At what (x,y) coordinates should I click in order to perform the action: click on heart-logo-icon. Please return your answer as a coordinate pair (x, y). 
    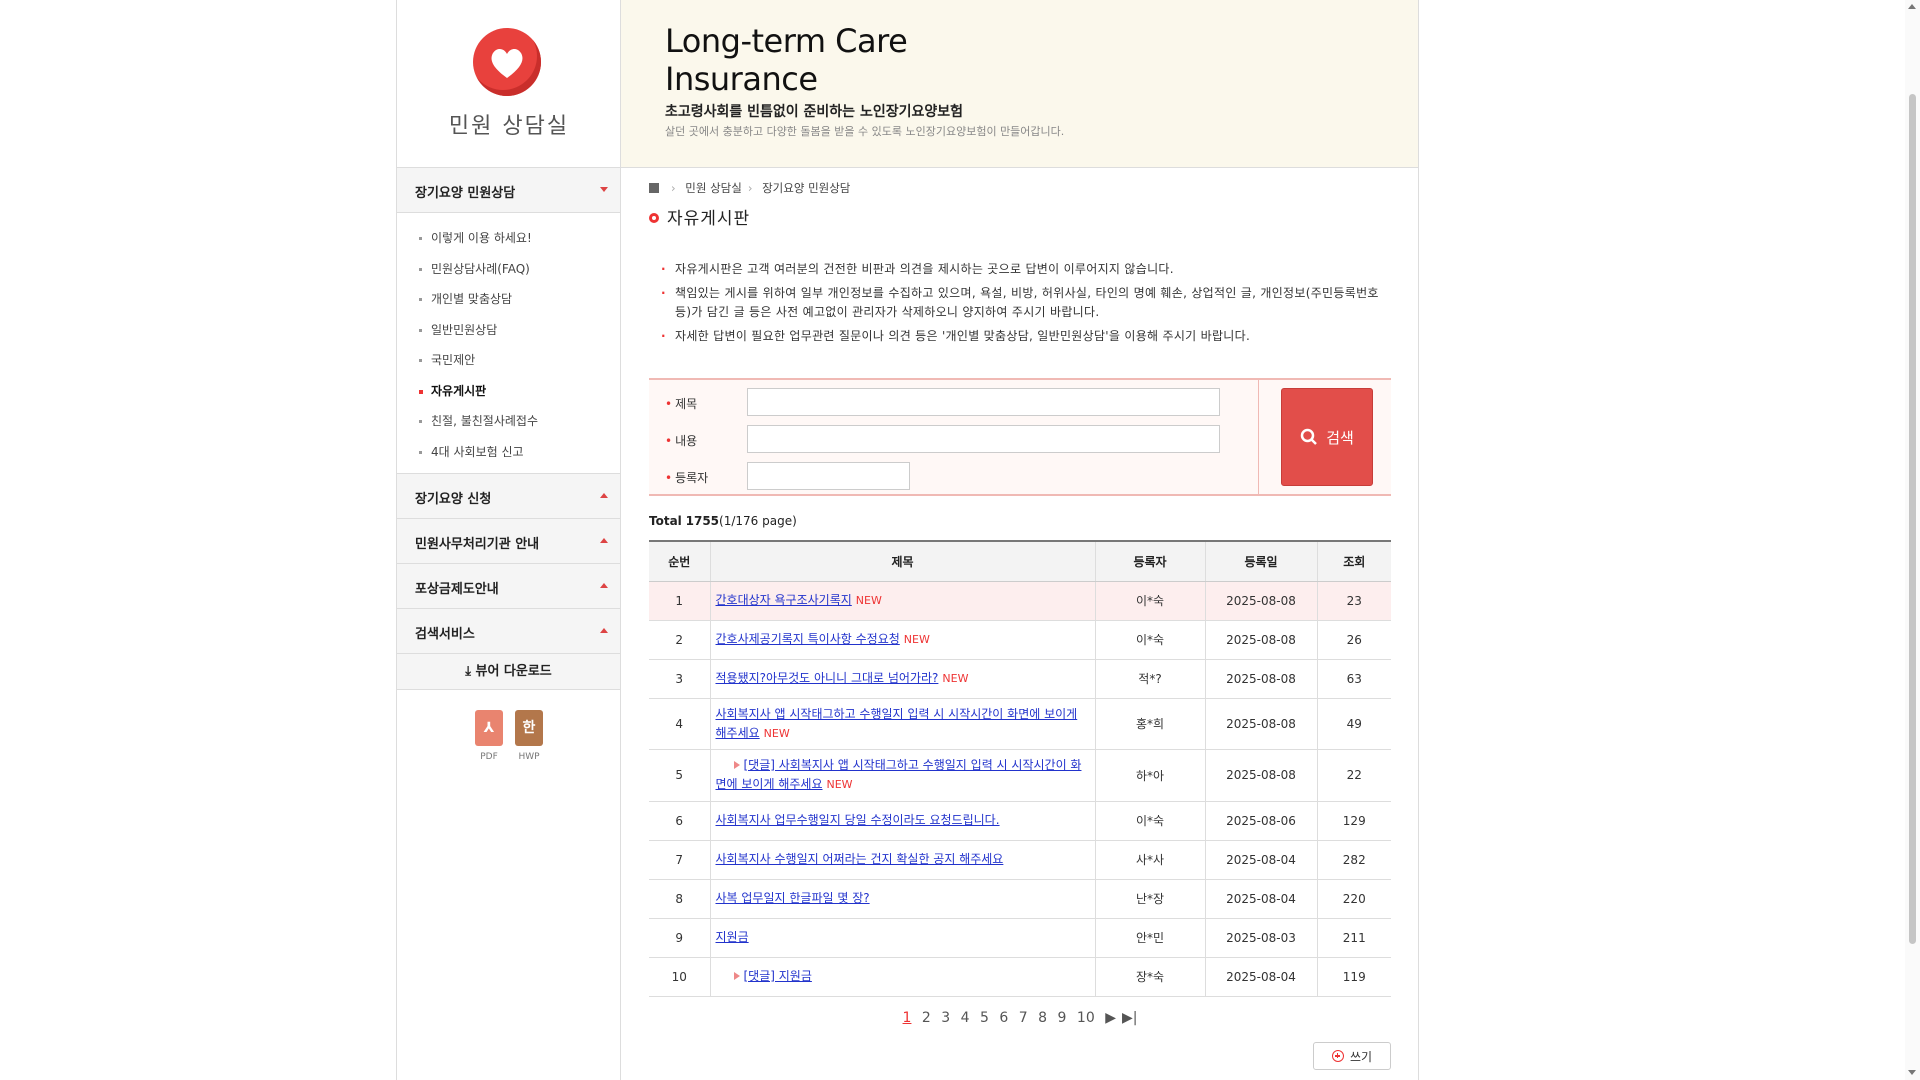
    Looking at the image, I should click on (507, 62).